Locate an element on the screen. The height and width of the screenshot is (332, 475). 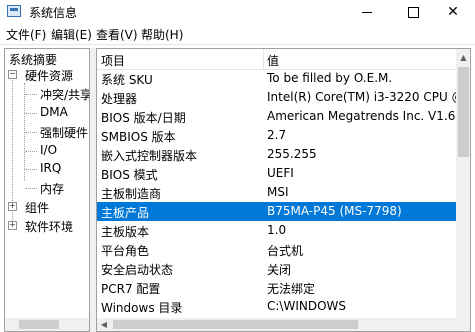
menu-view: 查看(V) is located at coordinates (117, 34).